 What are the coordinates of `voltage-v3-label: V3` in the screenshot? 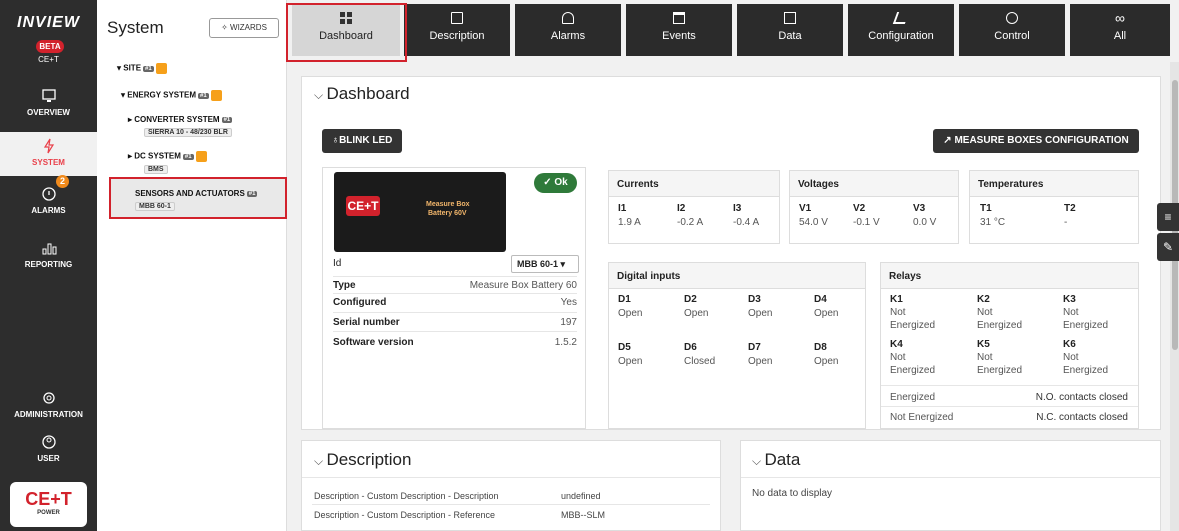 It's located at (919, 208).